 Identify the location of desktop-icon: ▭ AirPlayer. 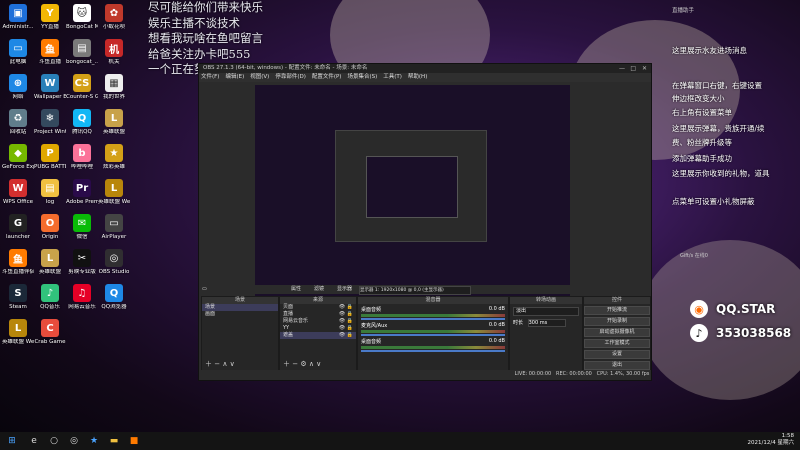
(114, 227).